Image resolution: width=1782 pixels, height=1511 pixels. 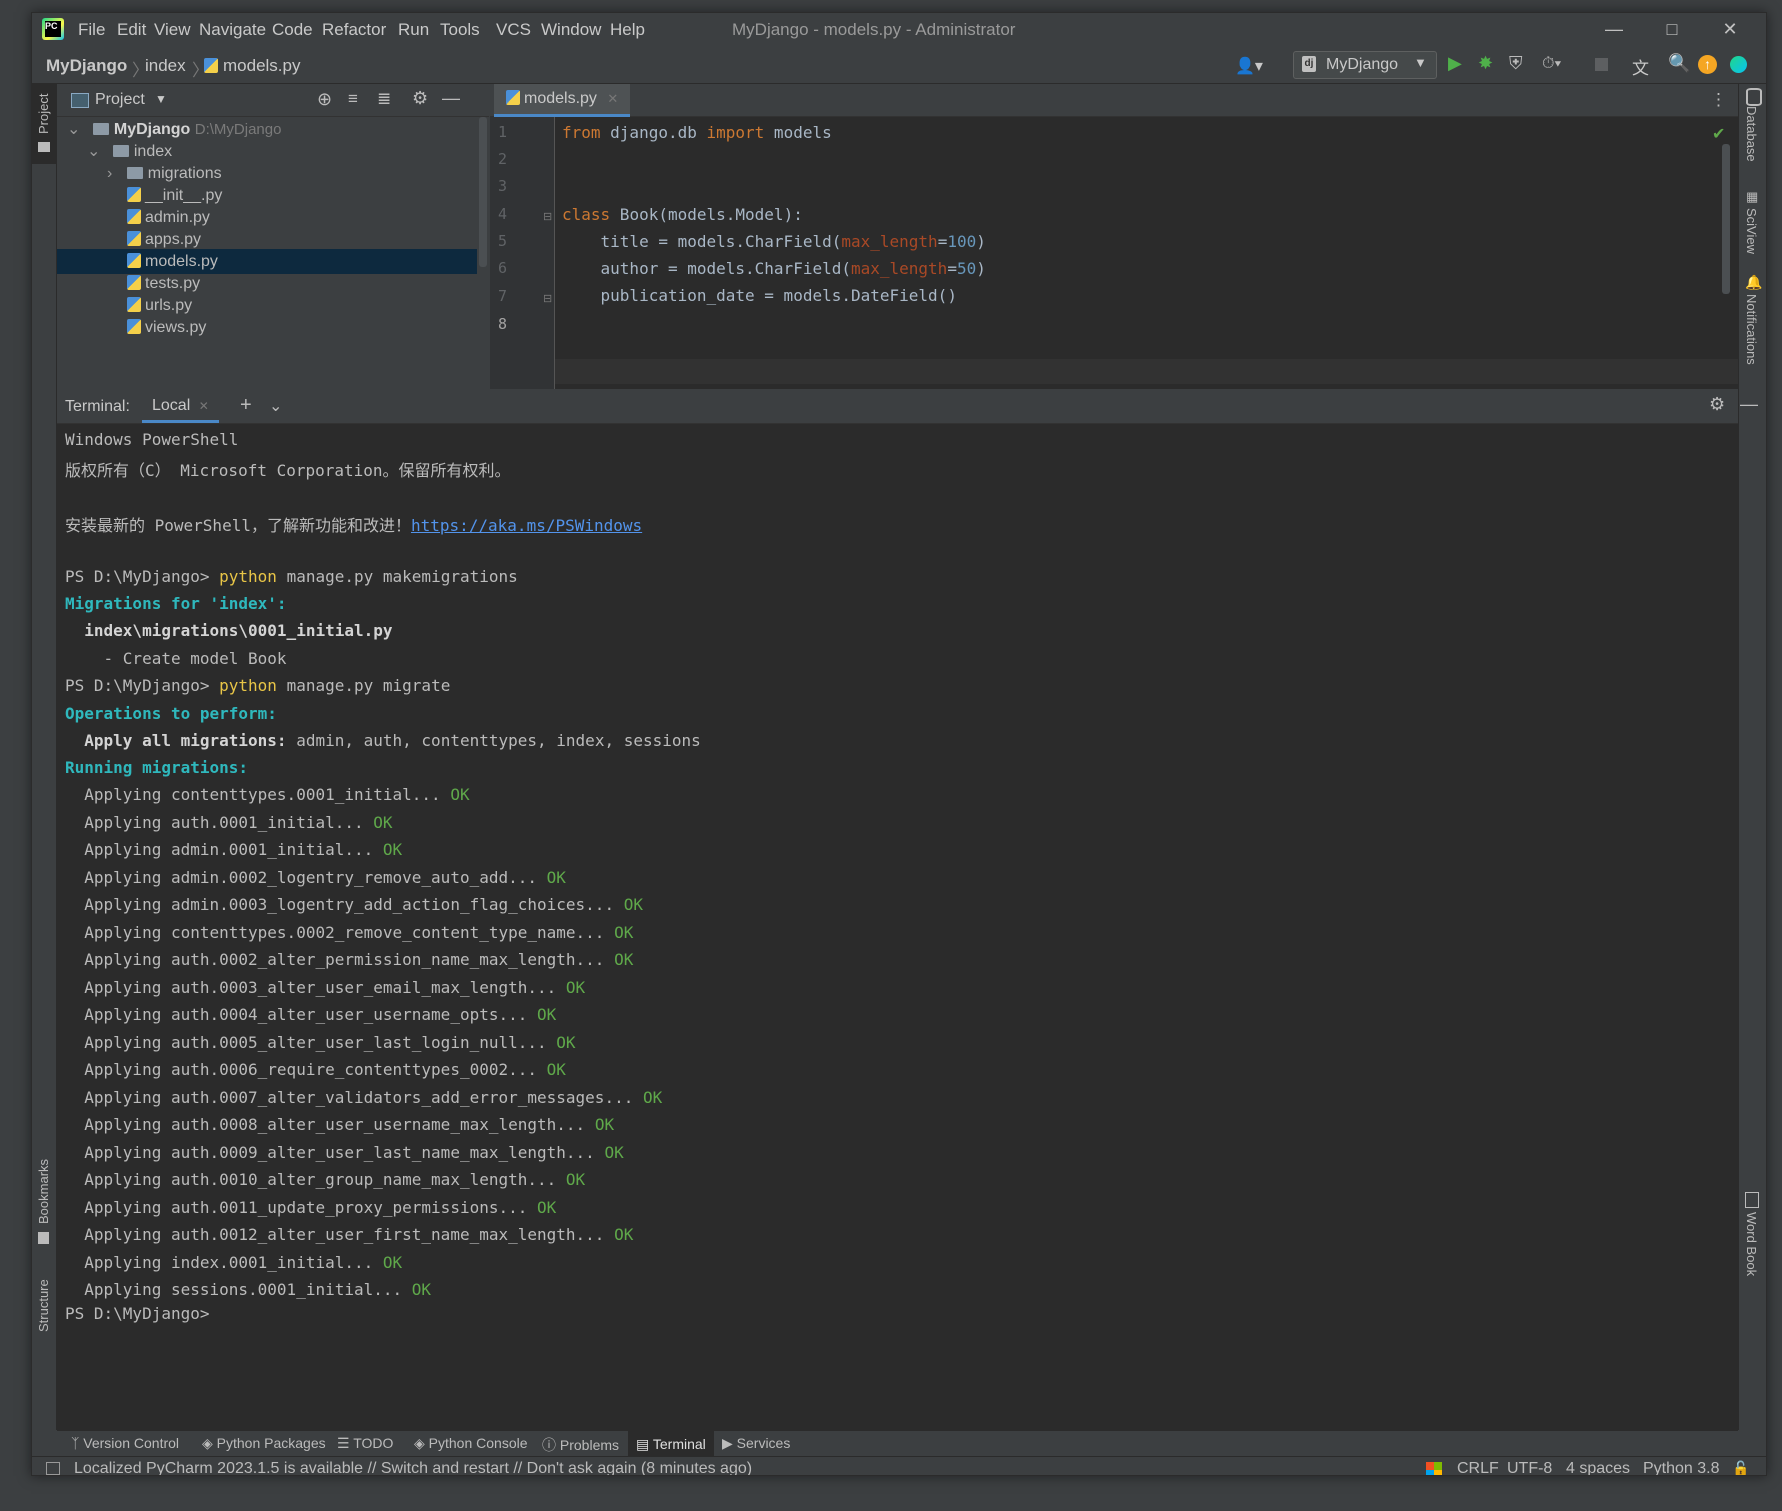 I want to click on maximize-icon: □, so click(x=1672, y=29).